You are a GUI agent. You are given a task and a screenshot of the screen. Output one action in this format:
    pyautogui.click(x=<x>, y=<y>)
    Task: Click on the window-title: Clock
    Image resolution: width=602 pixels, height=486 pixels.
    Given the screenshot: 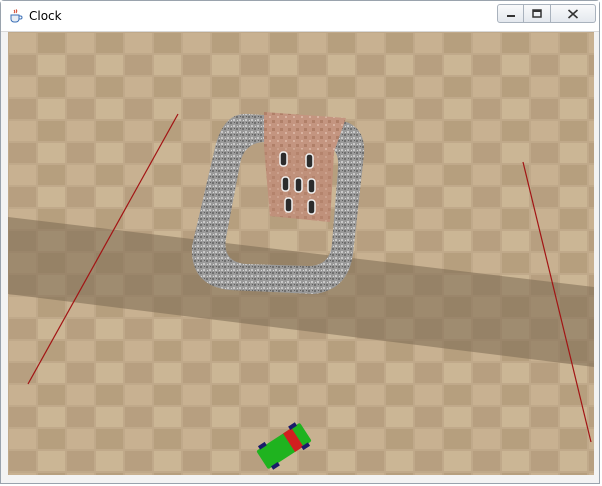 What is the action you would take?
    pyautogui.click(x=45, y=16)
    